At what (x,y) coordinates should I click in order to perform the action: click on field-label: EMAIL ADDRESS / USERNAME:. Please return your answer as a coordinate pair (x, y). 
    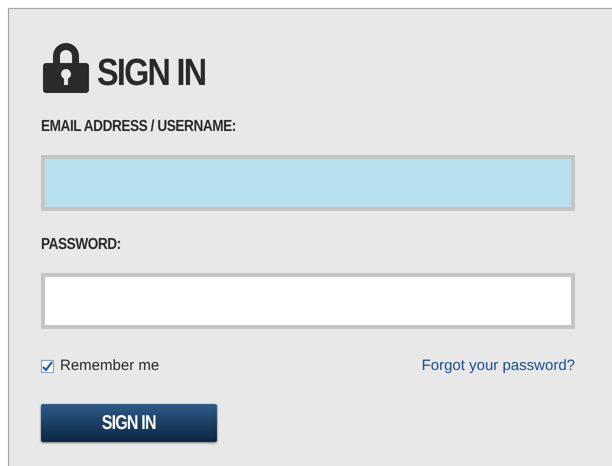
    Looking at the image, I should click on (139, 127).